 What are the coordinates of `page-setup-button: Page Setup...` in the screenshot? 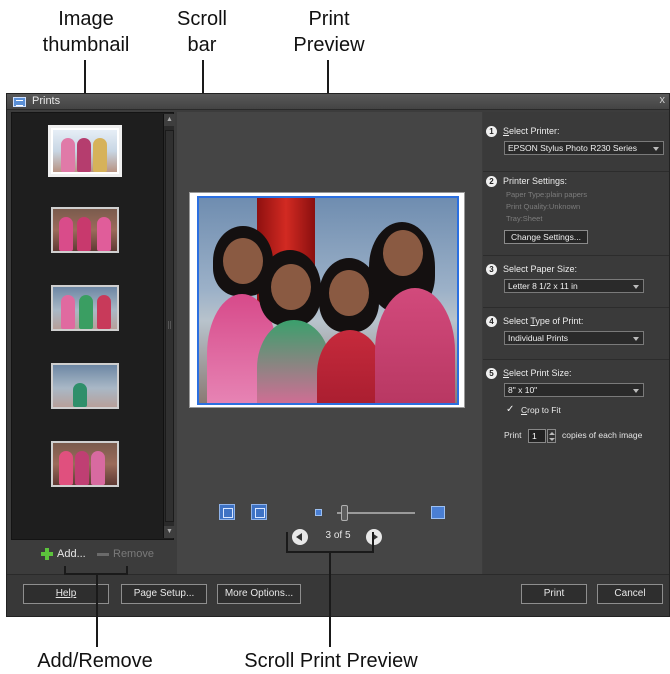 It's located at (164, 594).